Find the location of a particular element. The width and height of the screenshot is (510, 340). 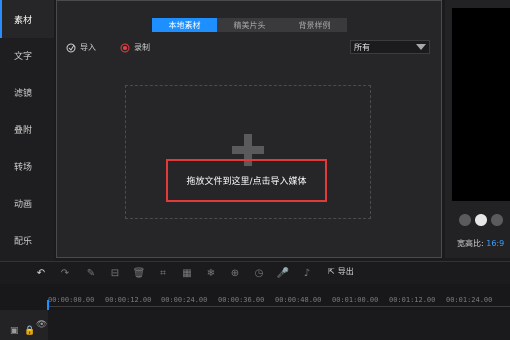

tick-label: 00:01:24.00 is located at coordinates (469, 300).